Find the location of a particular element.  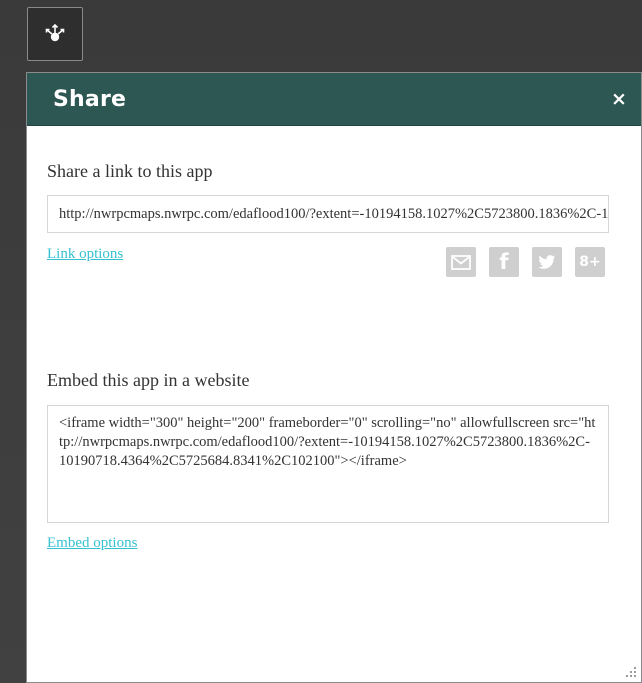

link-options-link: Link options is located at coordinates (85, 254).